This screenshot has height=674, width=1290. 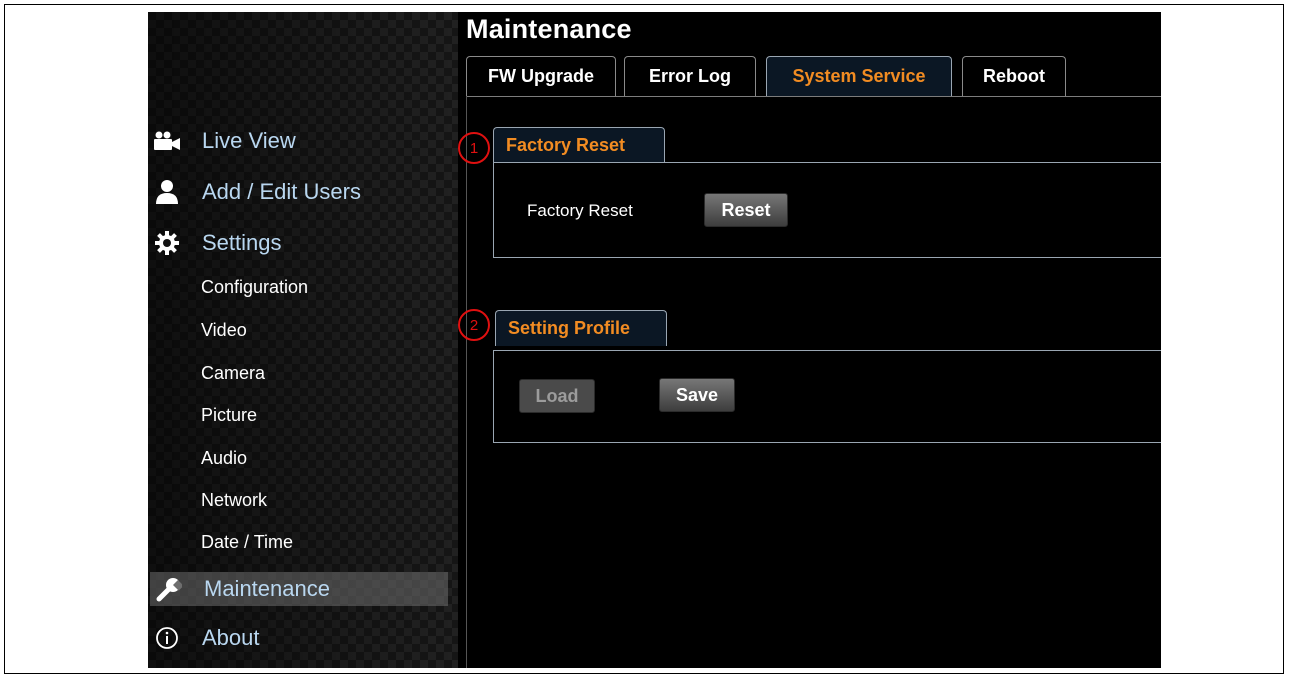 What do you see at coordinates (580, 210) in the screenshot?
I see `factory-reset-label: Factory Reset` at bounding box center [580, 210].